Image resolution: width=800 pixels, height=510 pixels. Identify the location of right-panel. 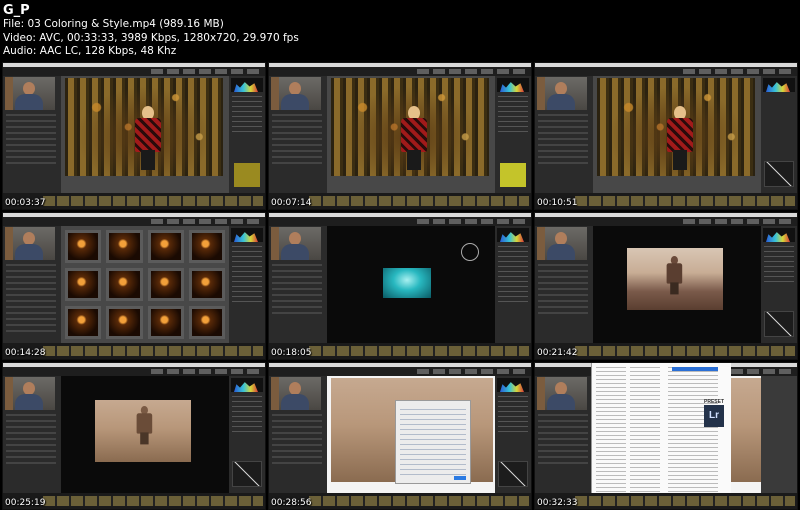
(247, 134).